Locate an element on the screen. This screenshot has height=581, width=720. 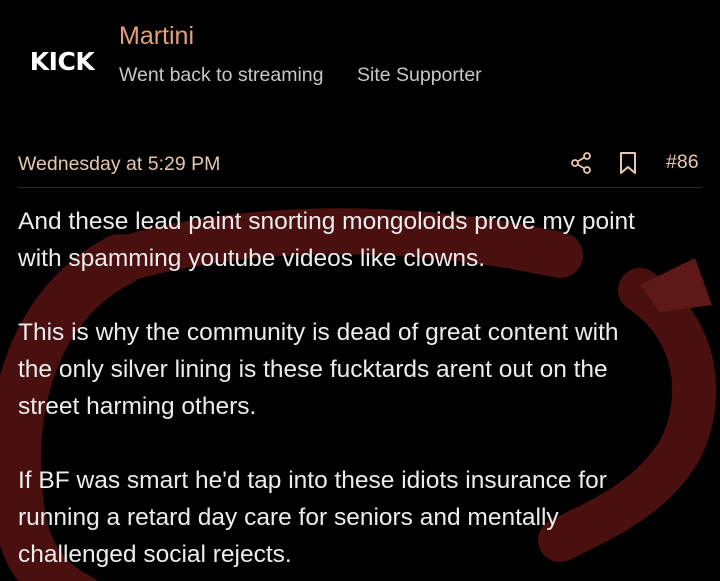
post-date-link: Wednesday at 5:29 PM is located at coordinates (119, 164).